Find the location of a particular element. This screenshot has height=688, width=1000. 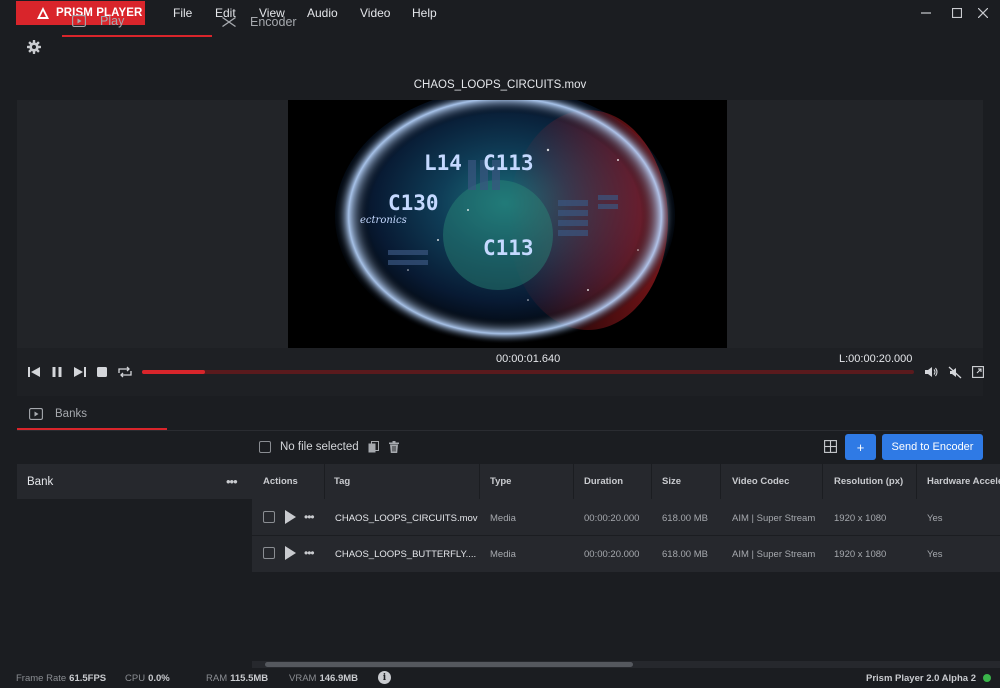

column-header-duration: Duration is located at coordinates (603, 481).